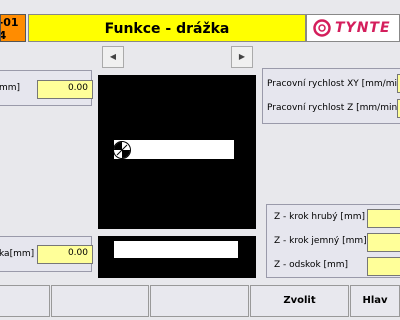 The height and width of the screenshot is (320, 400). I want to click on logo-mark-icon, so click(322, 28).